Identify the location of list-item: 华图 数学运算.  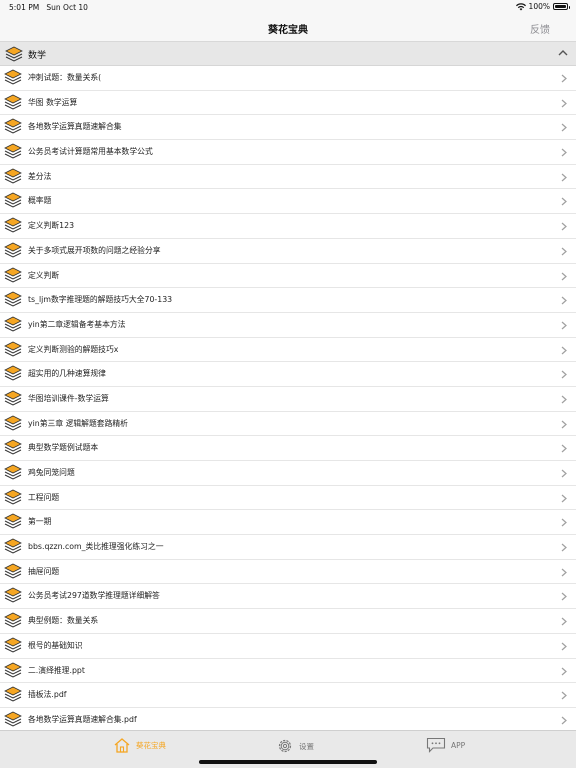
(288, 103).